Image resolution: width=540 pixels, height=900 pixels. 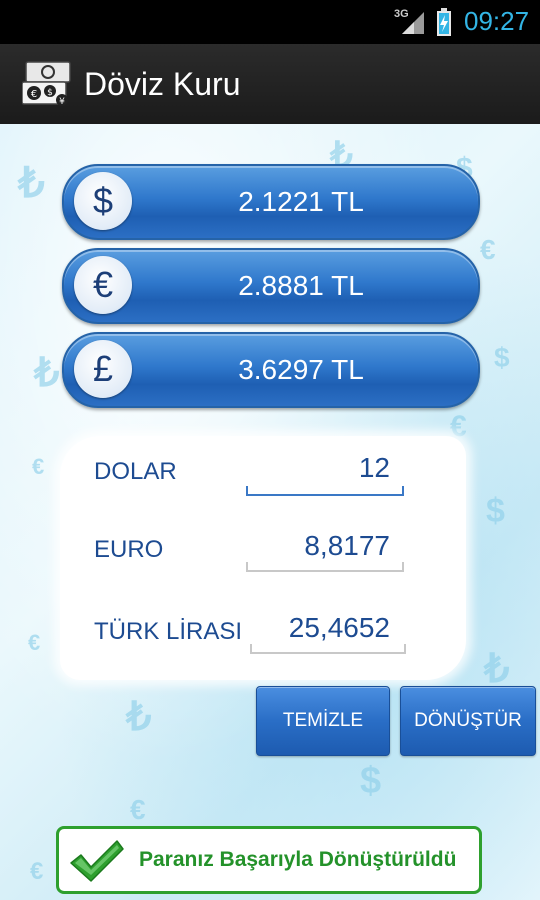 I want to click on action-bar: € $ ¥ Döviz Kuru, so click(x=270, y=84).